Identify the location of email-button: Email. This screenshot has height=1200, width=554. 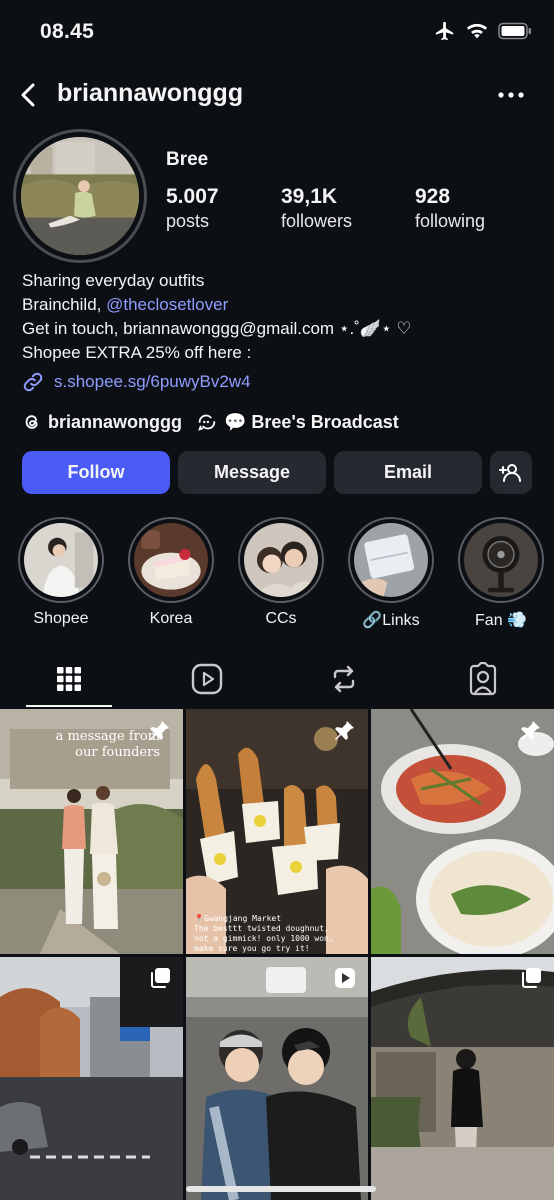
(408, 472).